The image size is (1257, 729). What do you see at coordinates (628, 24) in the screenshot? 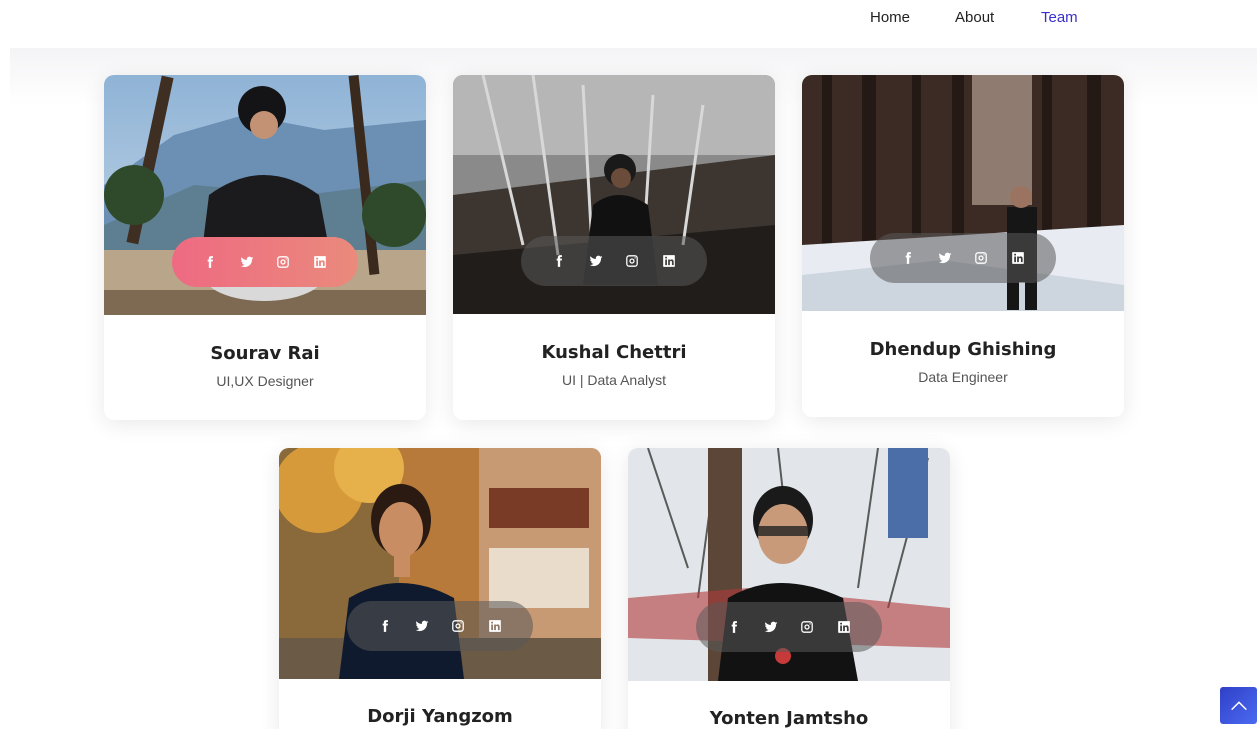
I see `top-navbar: Home About Team` at bounding box center [628, 24].